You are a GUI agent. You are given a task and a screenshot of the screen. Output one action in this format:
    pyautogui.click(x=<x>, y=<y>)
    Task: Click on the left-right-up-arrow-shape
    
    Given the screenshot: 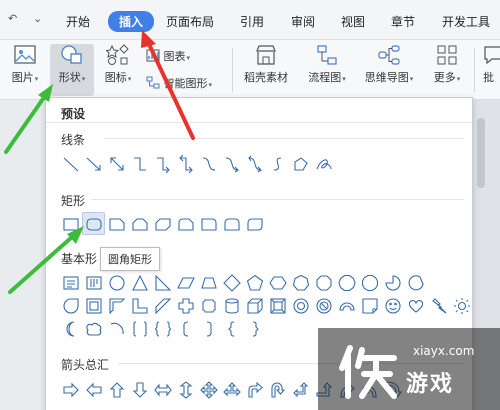 What is the action you would take?
    pyautogui.click(x=231, y=389)
    